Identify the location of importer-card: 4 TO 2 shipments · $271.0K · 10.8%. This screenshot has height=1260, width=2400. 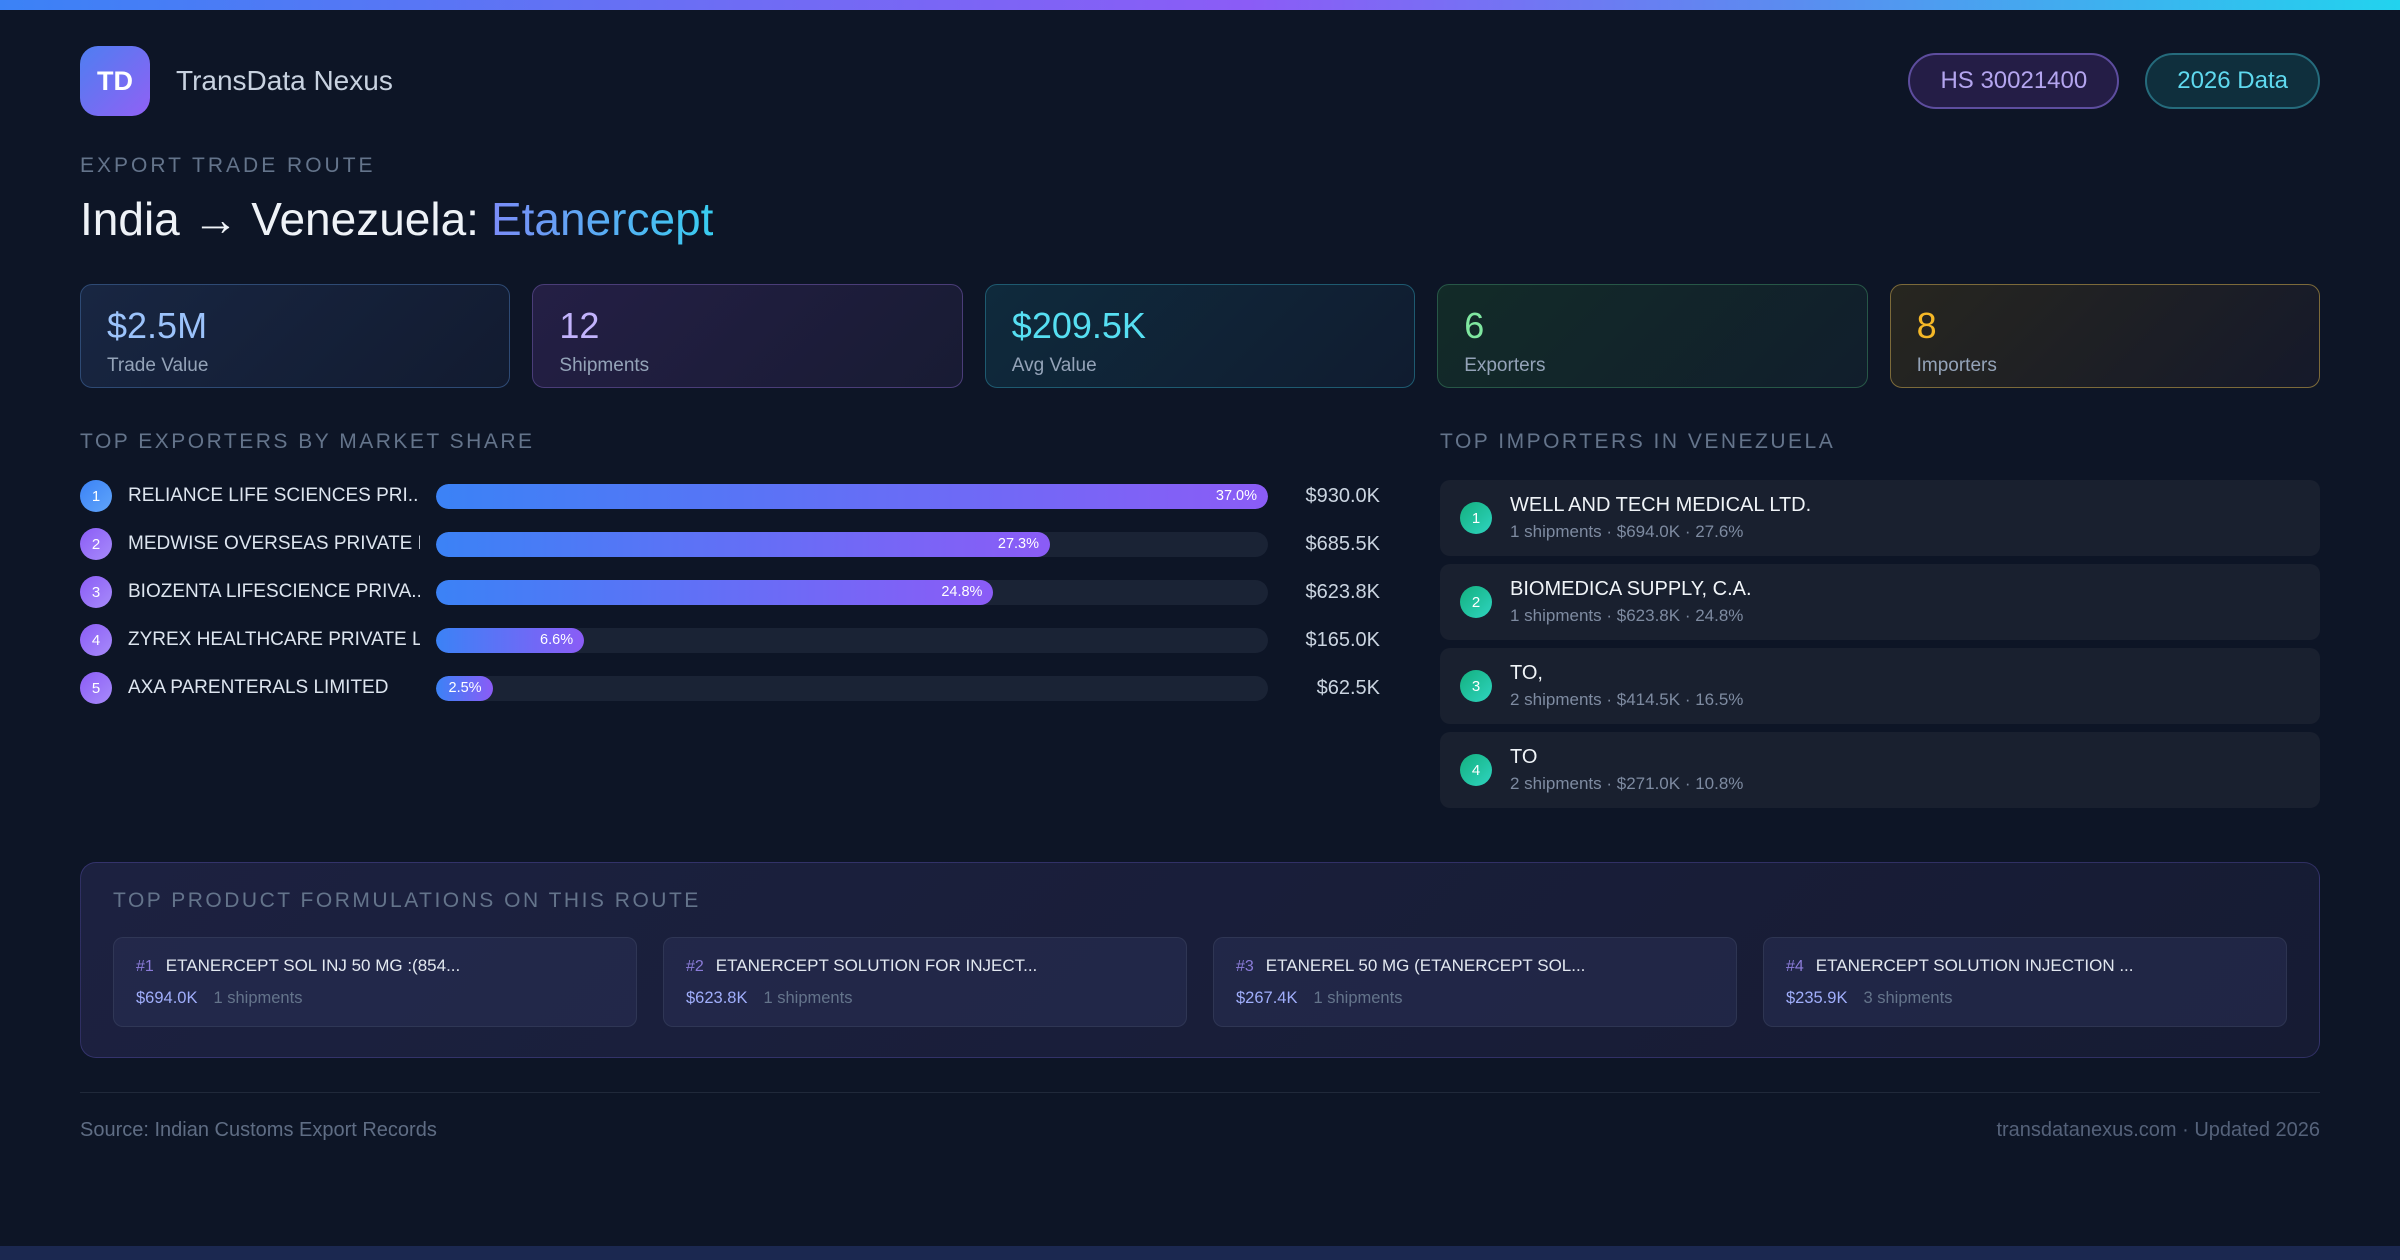
(1880, 770).